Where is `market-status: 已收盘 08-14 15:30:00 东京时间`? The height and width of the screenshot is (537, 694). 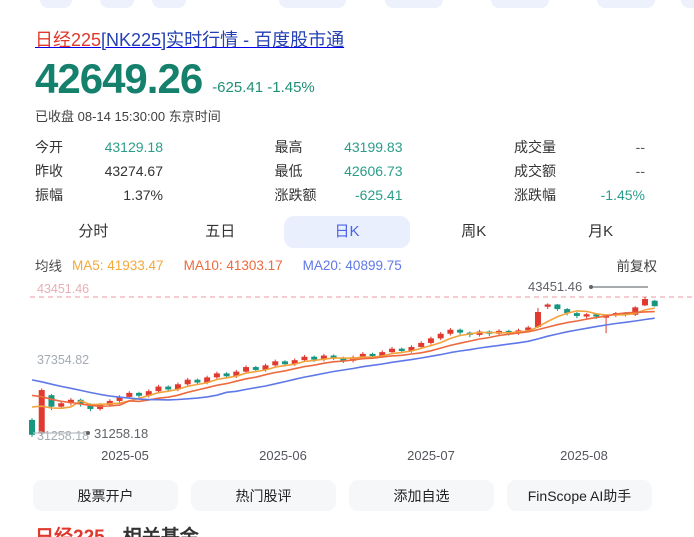
market-status: 已收盘 08-14 15:30:00 东京时间 is located at coordinates (128, 116).